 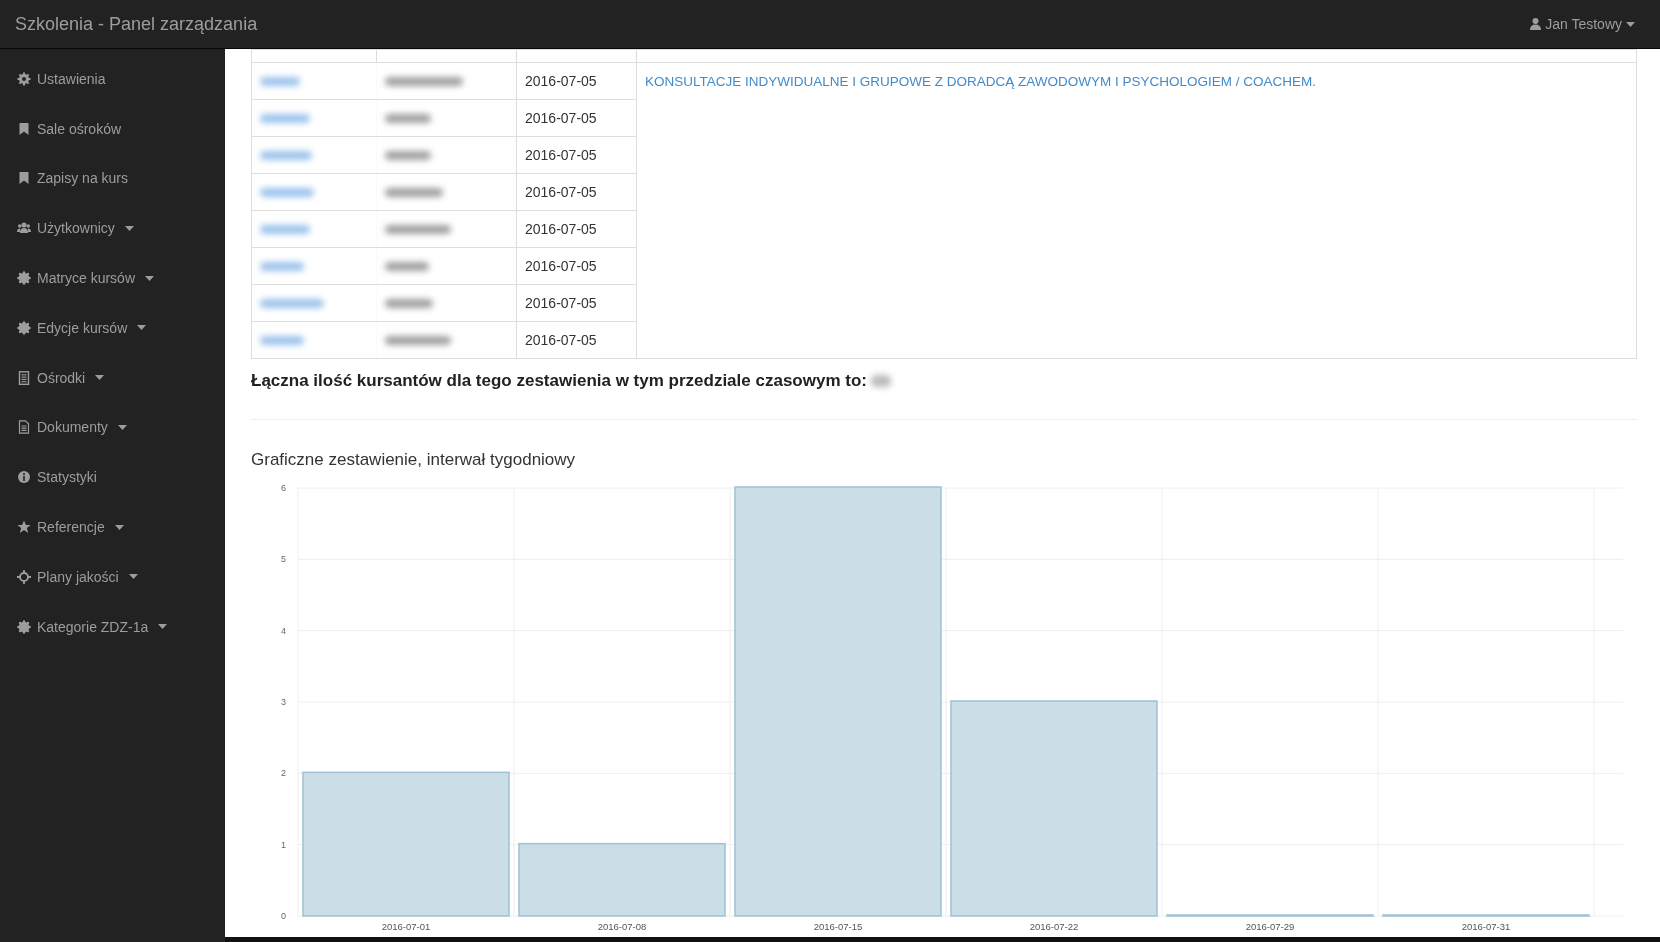 I want to click on y-tick-label: 6, so click(x=283, y=488).